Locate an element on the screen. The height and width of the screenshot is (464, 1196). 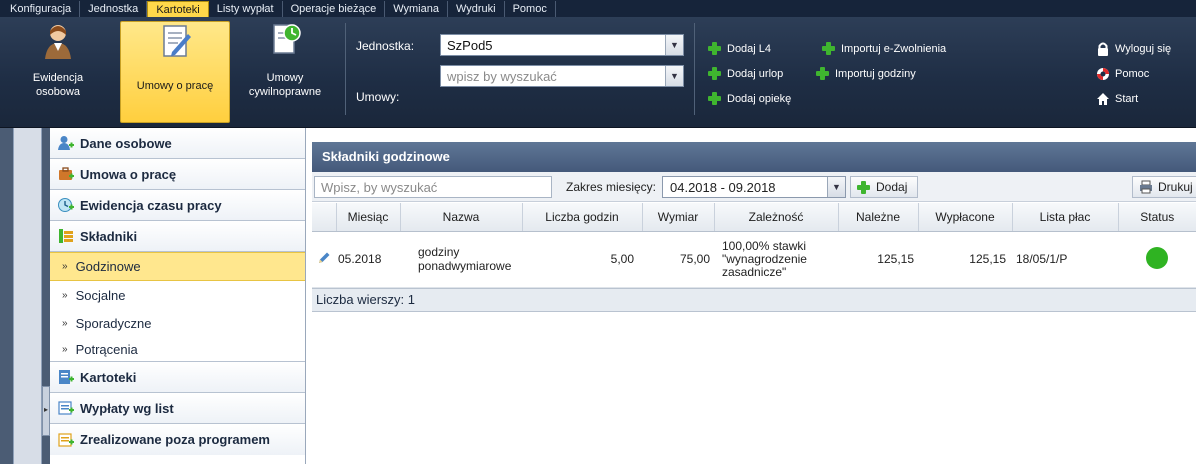
nav-sub-socjalne: » Socjalne is located at coordinates (177, 295).